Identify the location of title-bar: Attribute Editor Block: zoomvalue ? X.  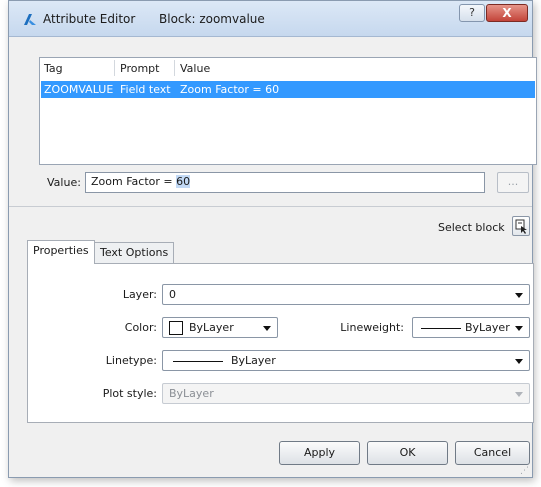
(270, 19).